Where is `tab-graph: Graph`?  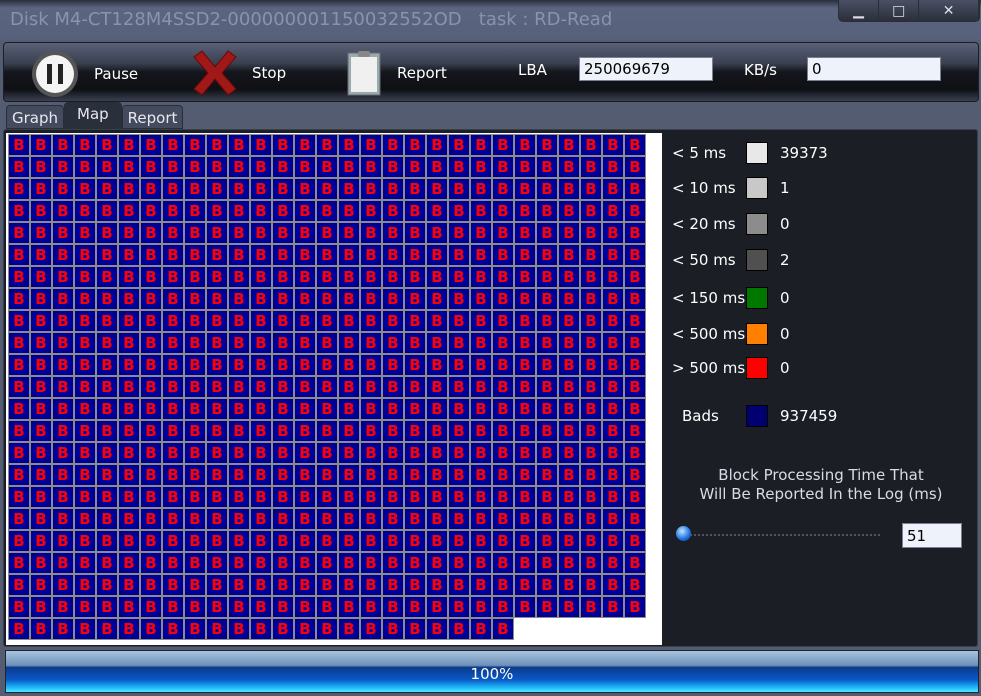
tab-graph: Graph is located at coordinates (35, 117).